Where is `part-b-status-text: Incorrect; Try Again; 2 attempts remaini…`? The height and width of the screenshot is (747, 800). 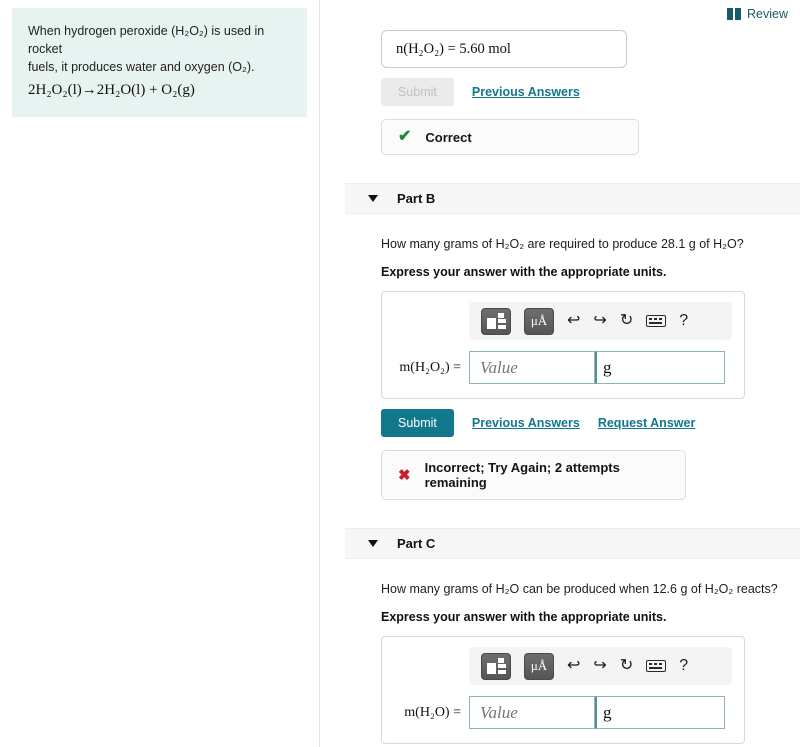
part-b-status-text: Incorrect; Try Again; 2 attempts remaini… is located at coordinates (522, 475).